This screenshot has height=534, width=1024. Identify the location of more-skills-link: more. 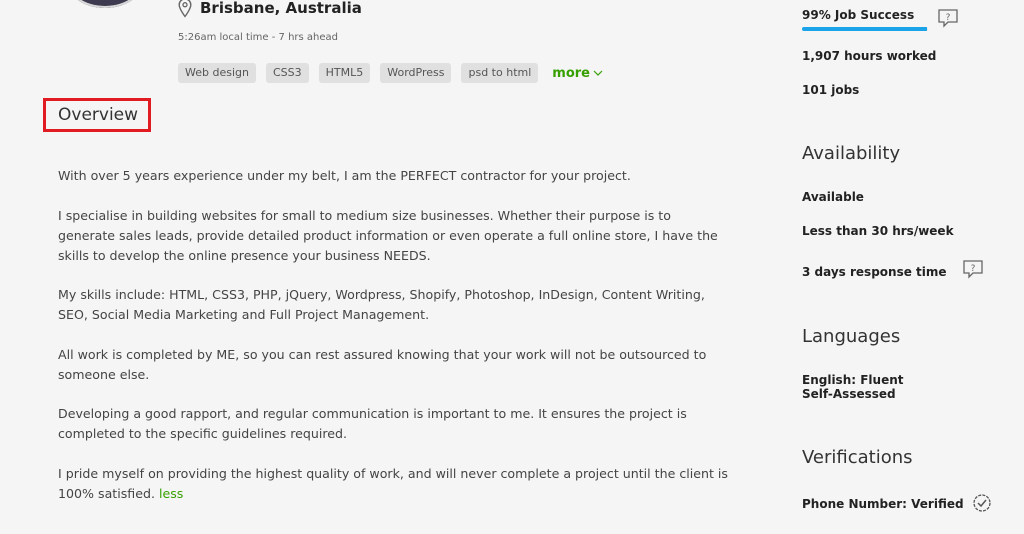
(577, 73).